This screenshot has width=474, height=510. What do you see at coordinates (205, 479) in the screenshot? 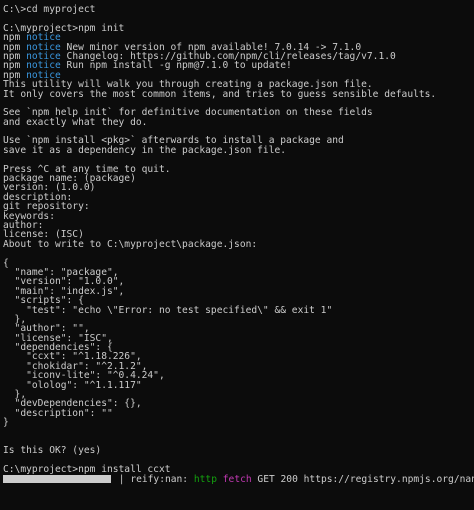
I see `http-label: http` at bounding box center [205, 479].